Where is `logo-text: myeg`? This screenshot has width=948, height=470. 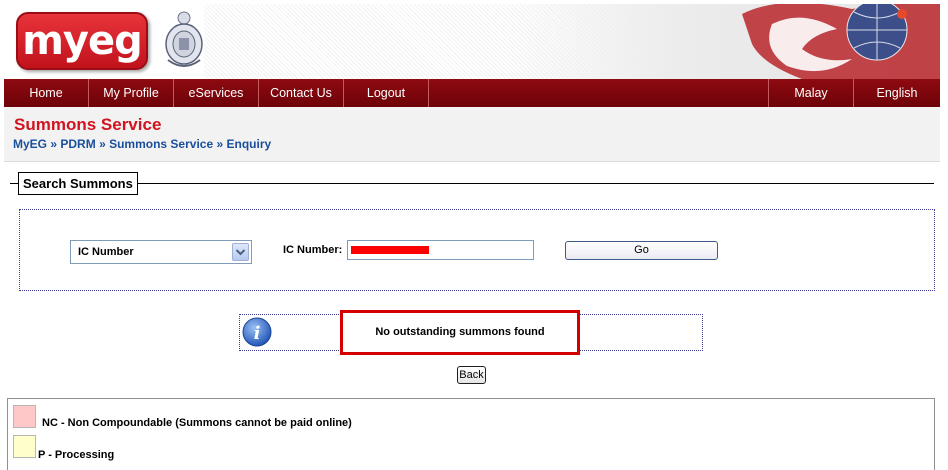
logo-text: myeg is located at coordinates (82, 41).